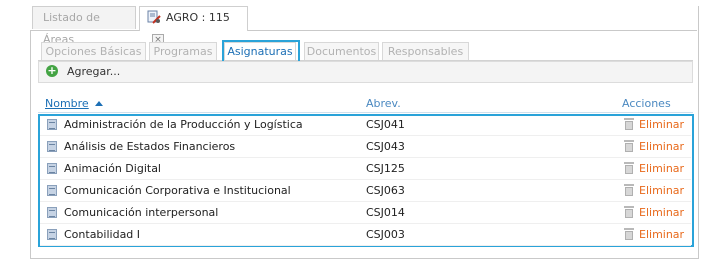  I want to click on column-header-name: Nombre, so click(74, 103).